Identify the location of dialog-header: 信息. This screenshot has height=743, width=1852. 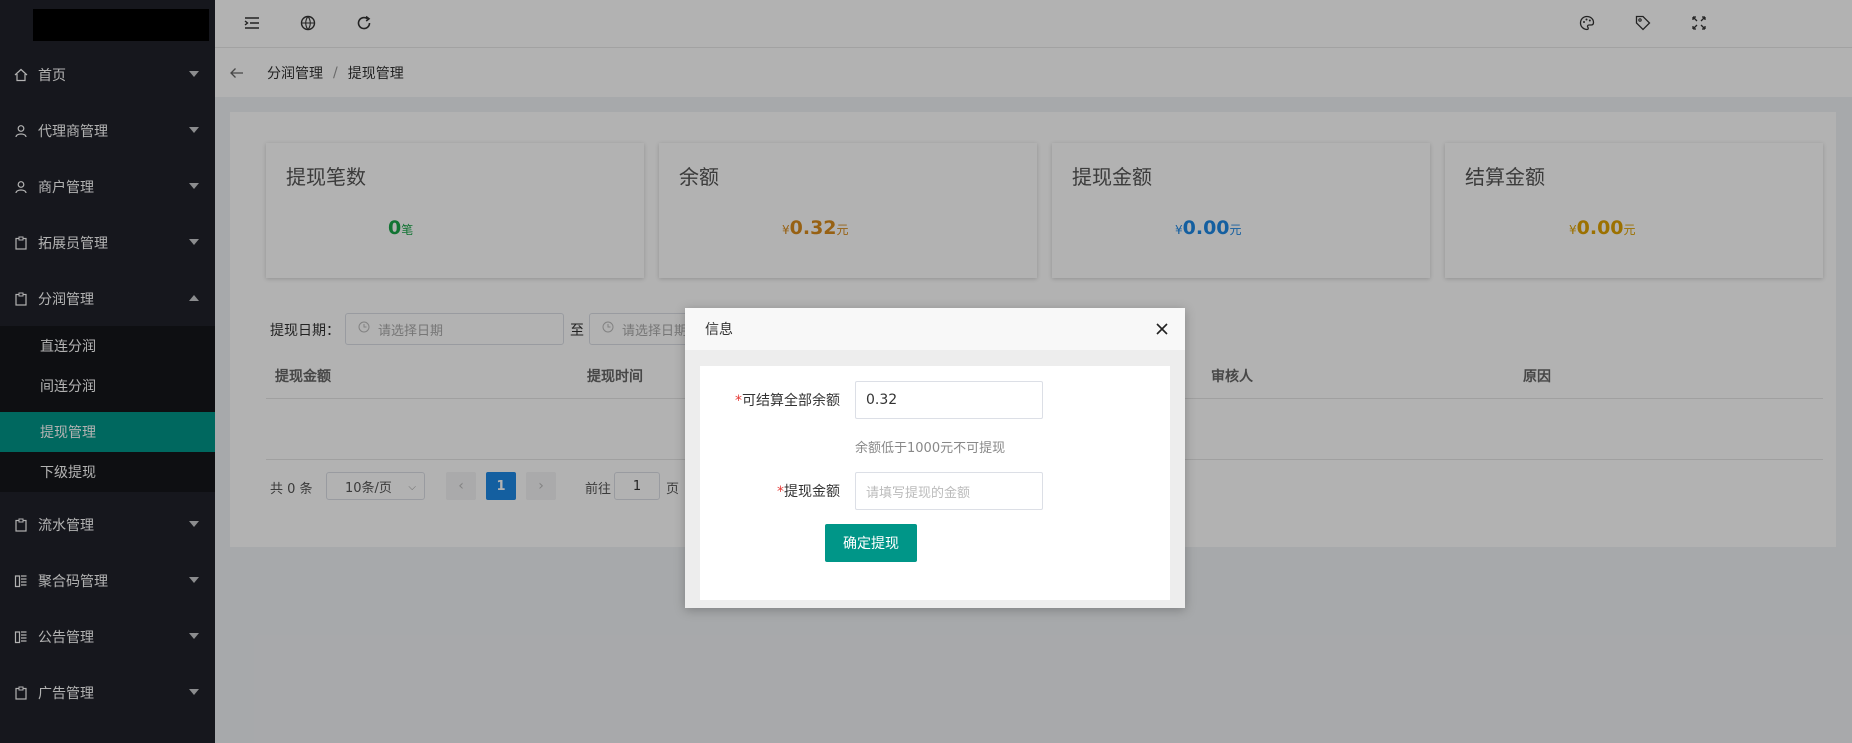
(935, 329).